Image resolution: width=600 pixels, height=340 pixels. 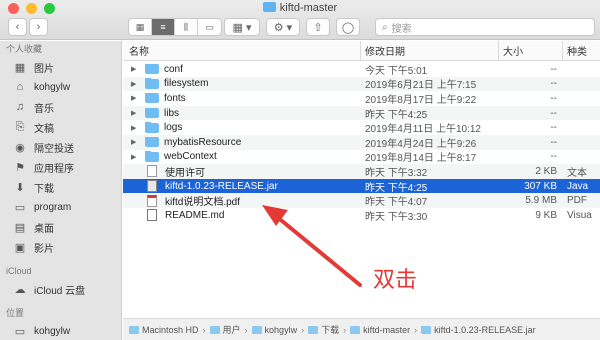 I want to click on back-icon: ‹, so click(x=17, y=27).